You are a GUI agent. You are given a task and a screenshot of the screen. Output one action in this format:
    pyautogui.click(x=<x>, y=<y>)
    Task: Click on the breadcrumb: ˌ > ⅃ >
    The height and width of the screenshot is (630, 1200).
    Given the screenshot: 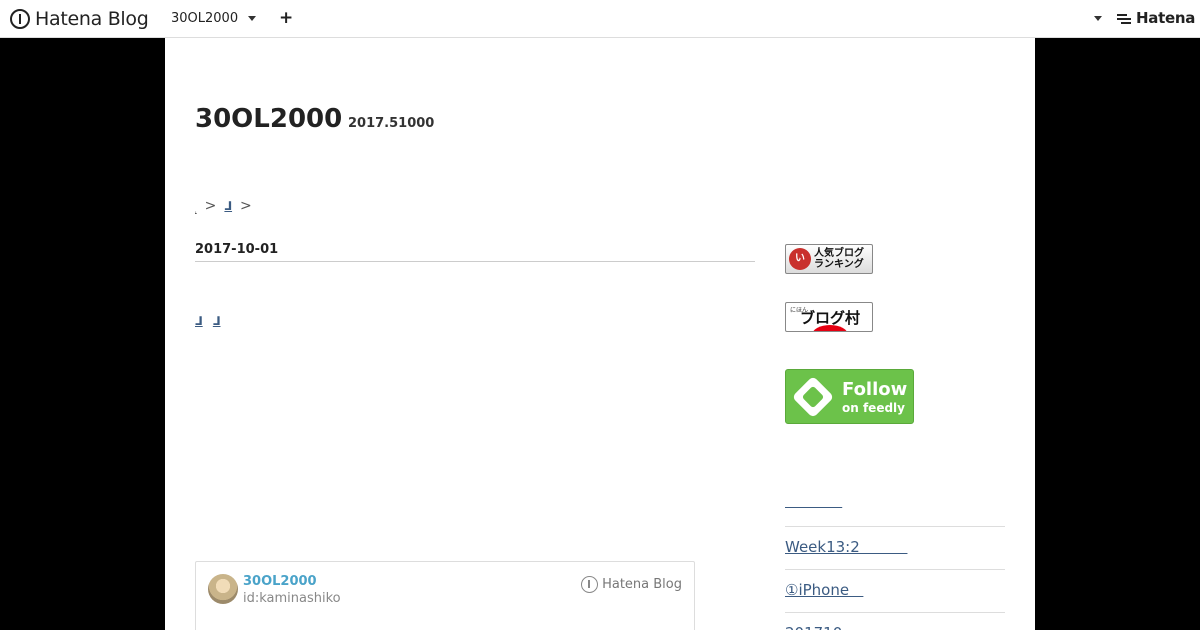 What is the action you would take?
    pyautogui.click(x=227, y=206)
    